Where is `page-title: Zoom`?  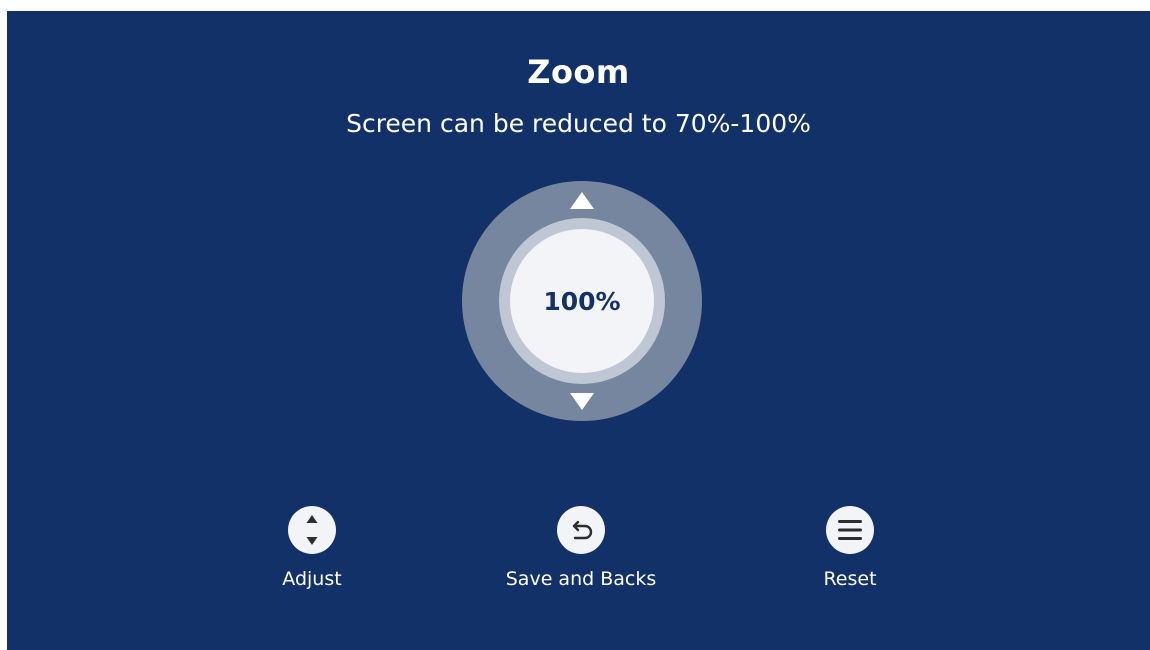
page-title: Zoom is located at coordinates (578, 72).